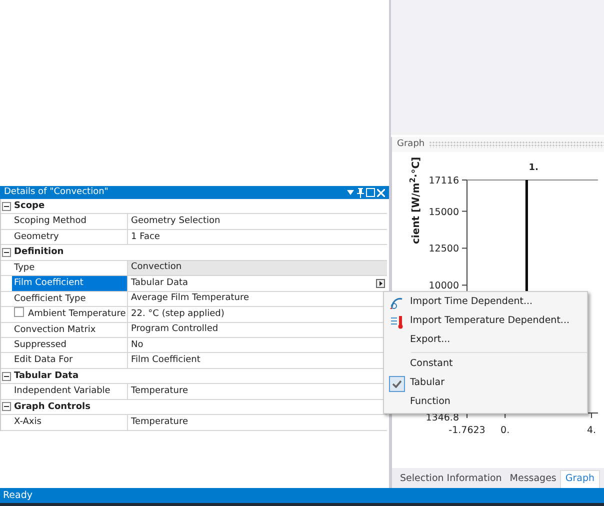  I want to click on y-tick-label: 12500, so click(443, 249).